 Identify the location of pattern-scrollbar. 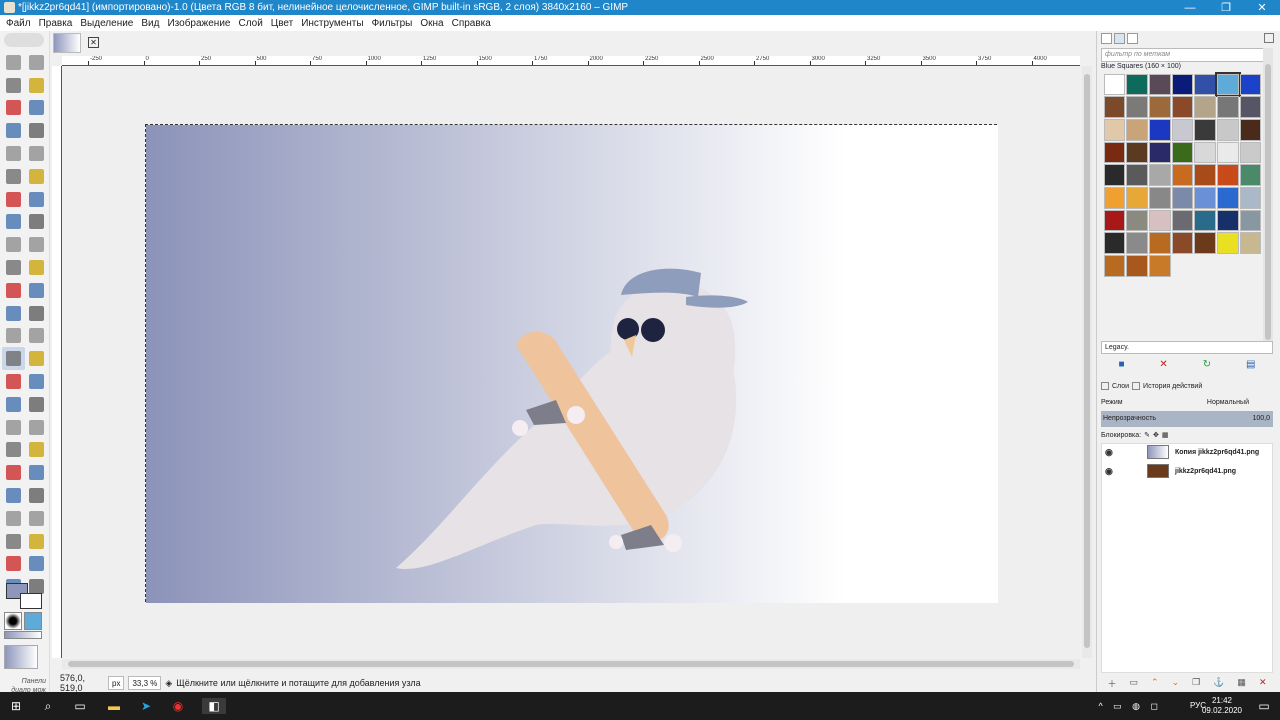
(1268, 196).